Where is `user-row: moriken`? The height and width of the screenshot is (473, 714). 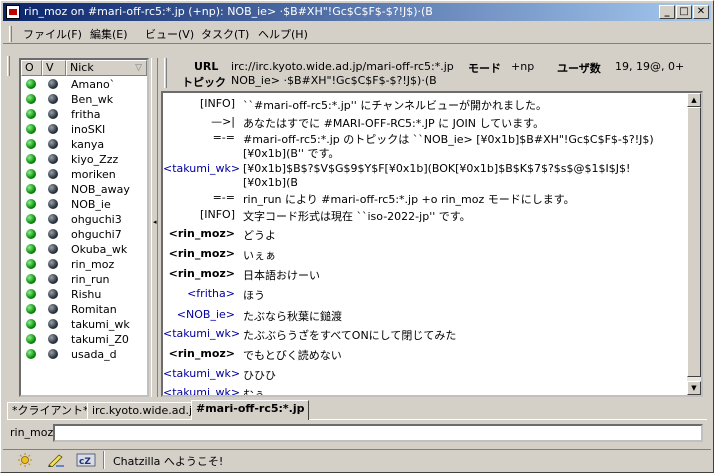 user-row: moriken is located at coordinates (84, 174).